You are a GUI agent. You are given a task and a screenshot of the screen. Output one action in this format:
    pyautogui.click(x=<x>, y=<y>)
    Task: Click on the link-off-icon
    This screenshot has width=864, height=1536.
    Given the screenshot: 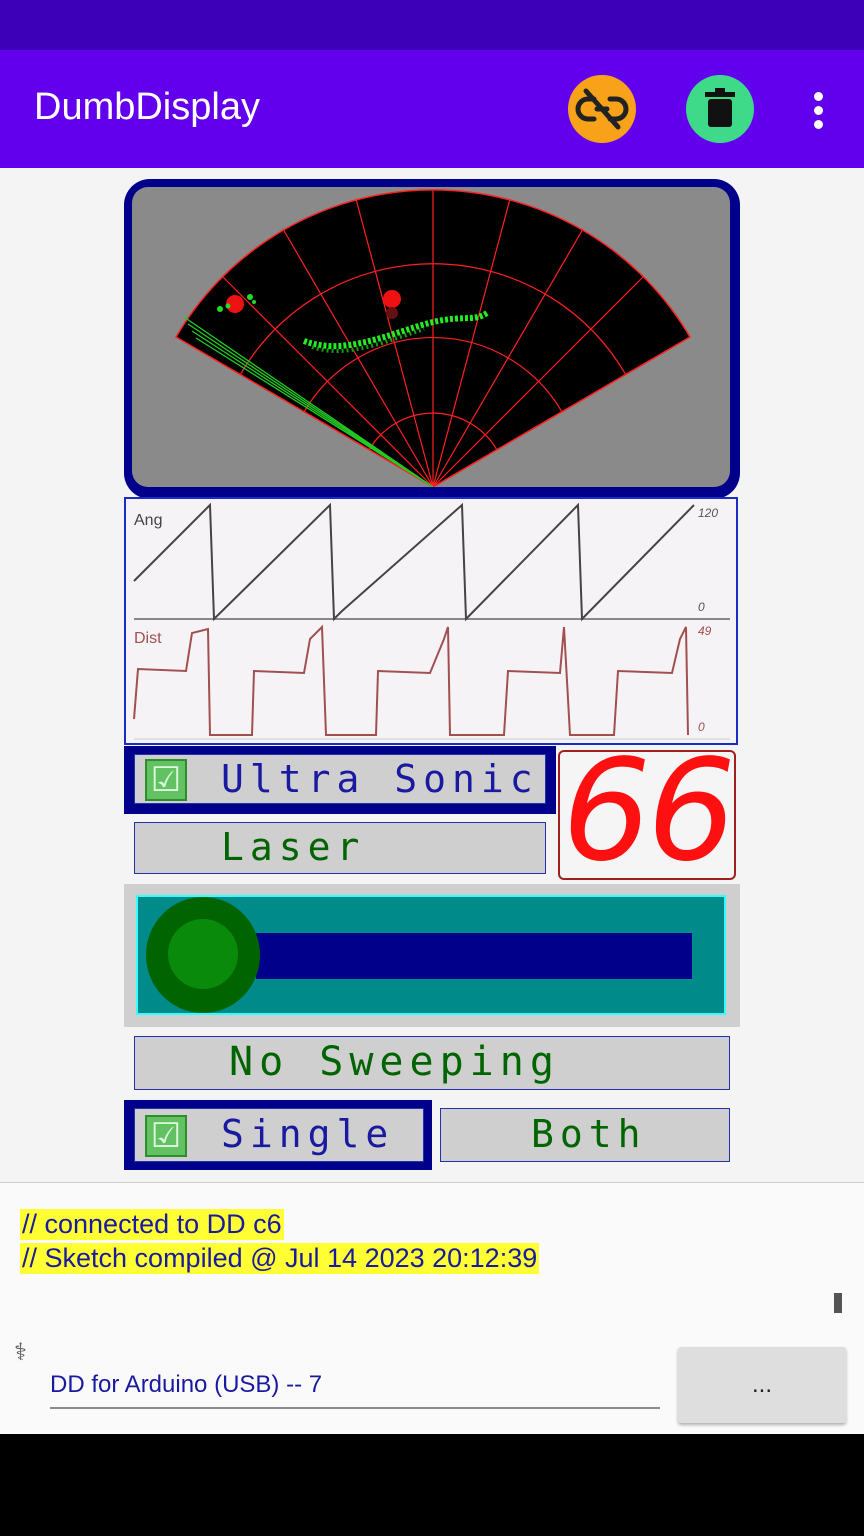 What is the action you would take?
    pyautogui.click(x=602, y=109)
    